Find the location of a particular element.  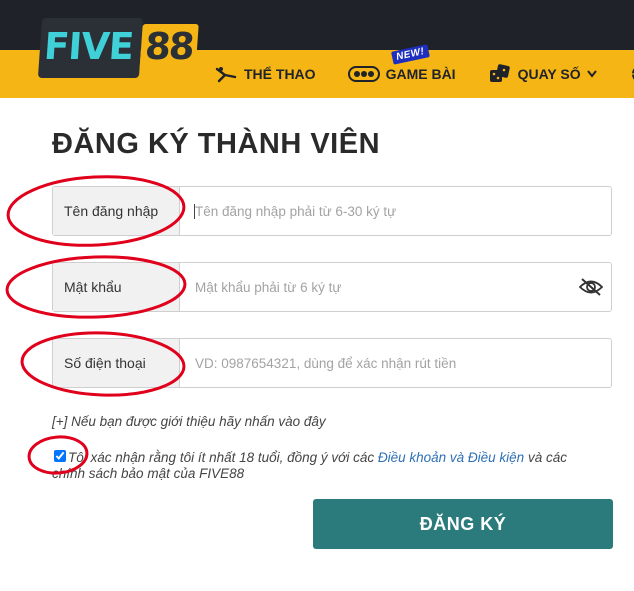

five88-logo: FIVE 88 is located at coordinates (118, 48).